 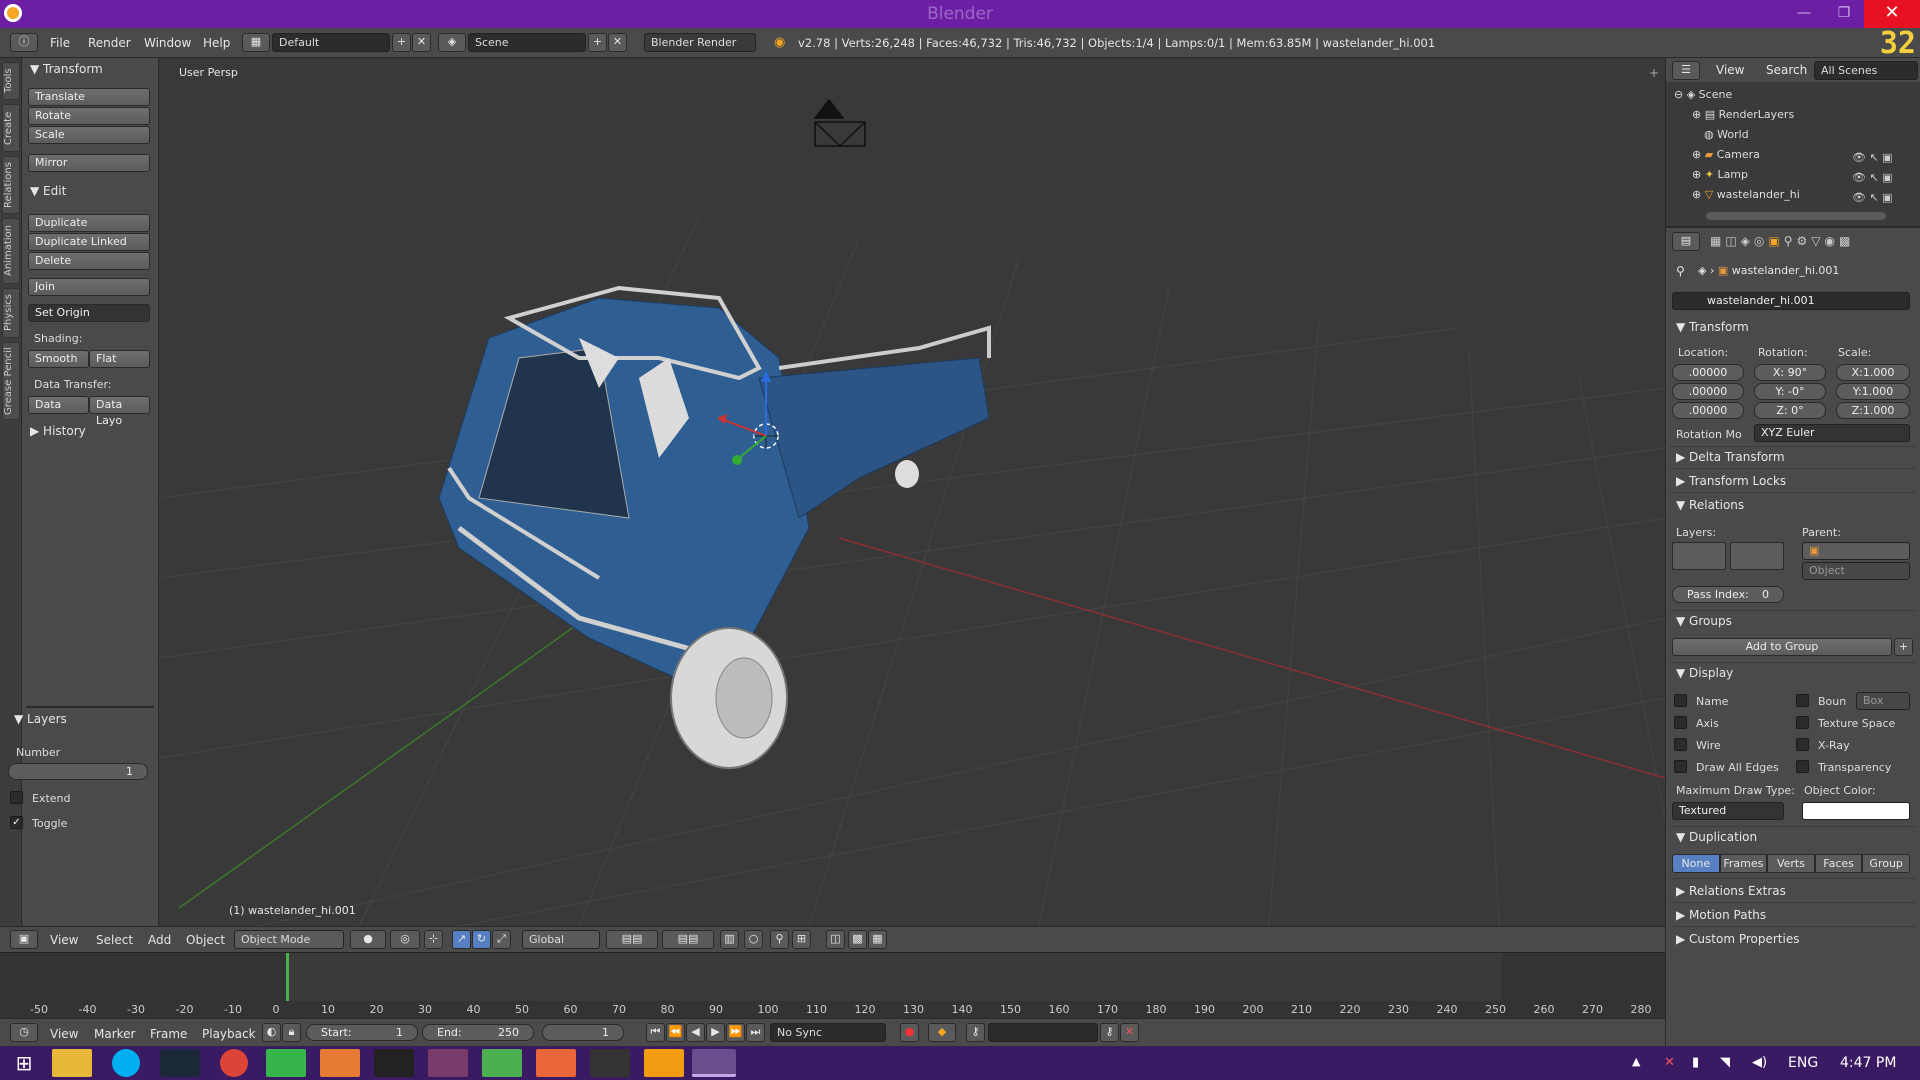 What do you see at coordinates (942, 1032) in the screenshot?
I see `keying-set-icon: ◆` at bounding box center [942, 1032].